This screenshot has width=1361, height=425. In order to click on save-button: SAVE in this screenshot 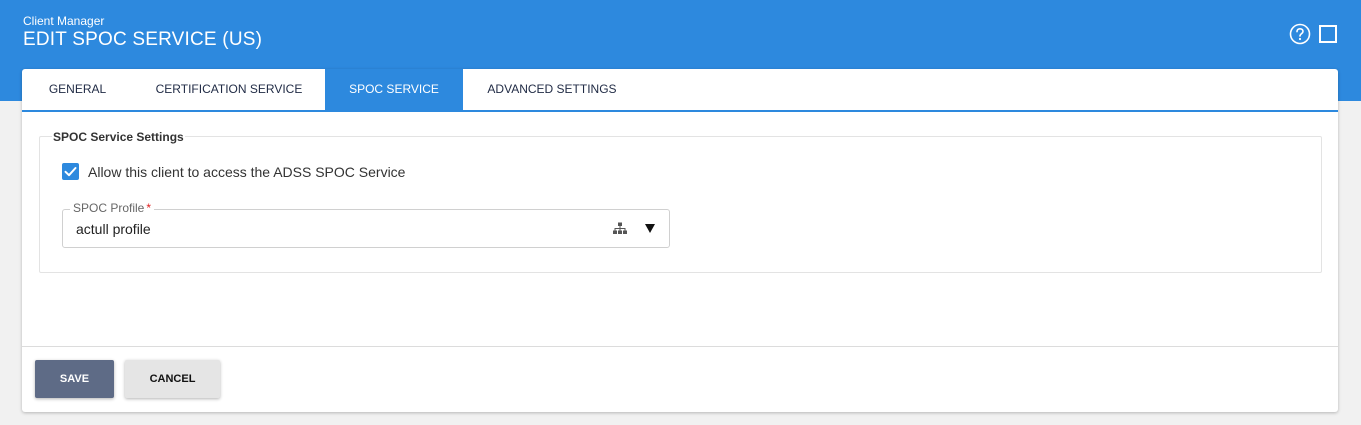, I will do `click(74, 379)`.